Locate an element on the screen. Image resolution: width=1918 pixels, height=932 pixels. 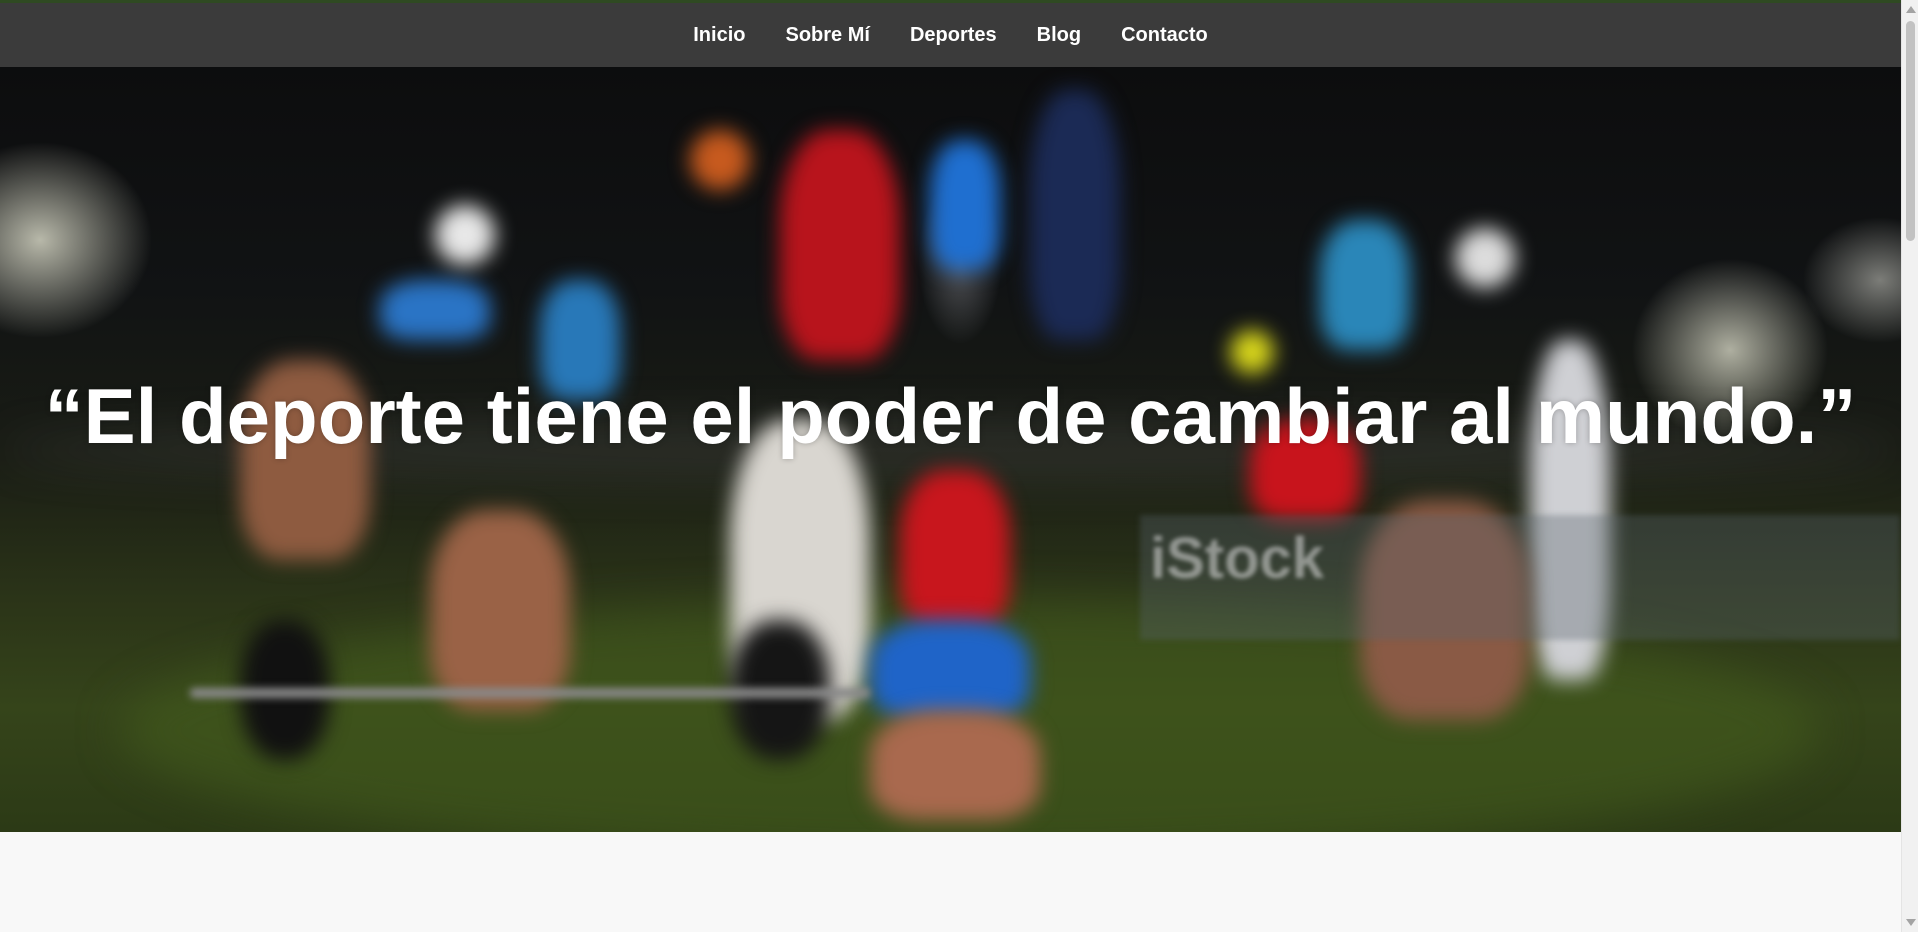
nav-link-contacto: Contacto is located at coordinates (1164, 35).